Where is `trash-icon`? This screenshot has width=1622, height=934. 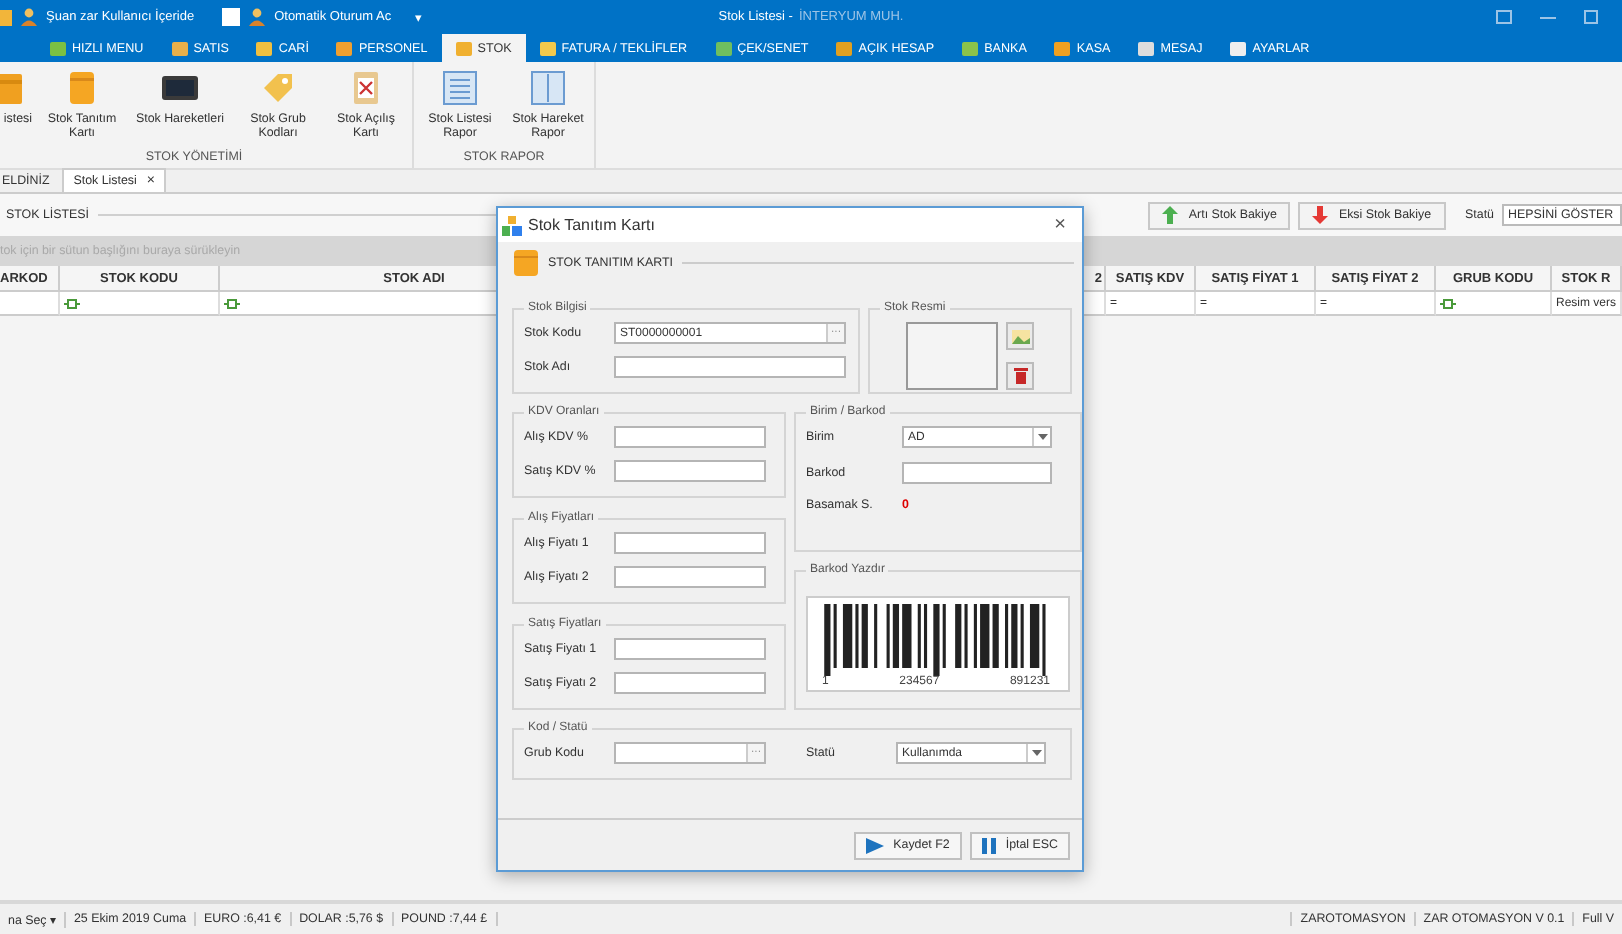 trash-icon is located at coordinates (1020, 376).